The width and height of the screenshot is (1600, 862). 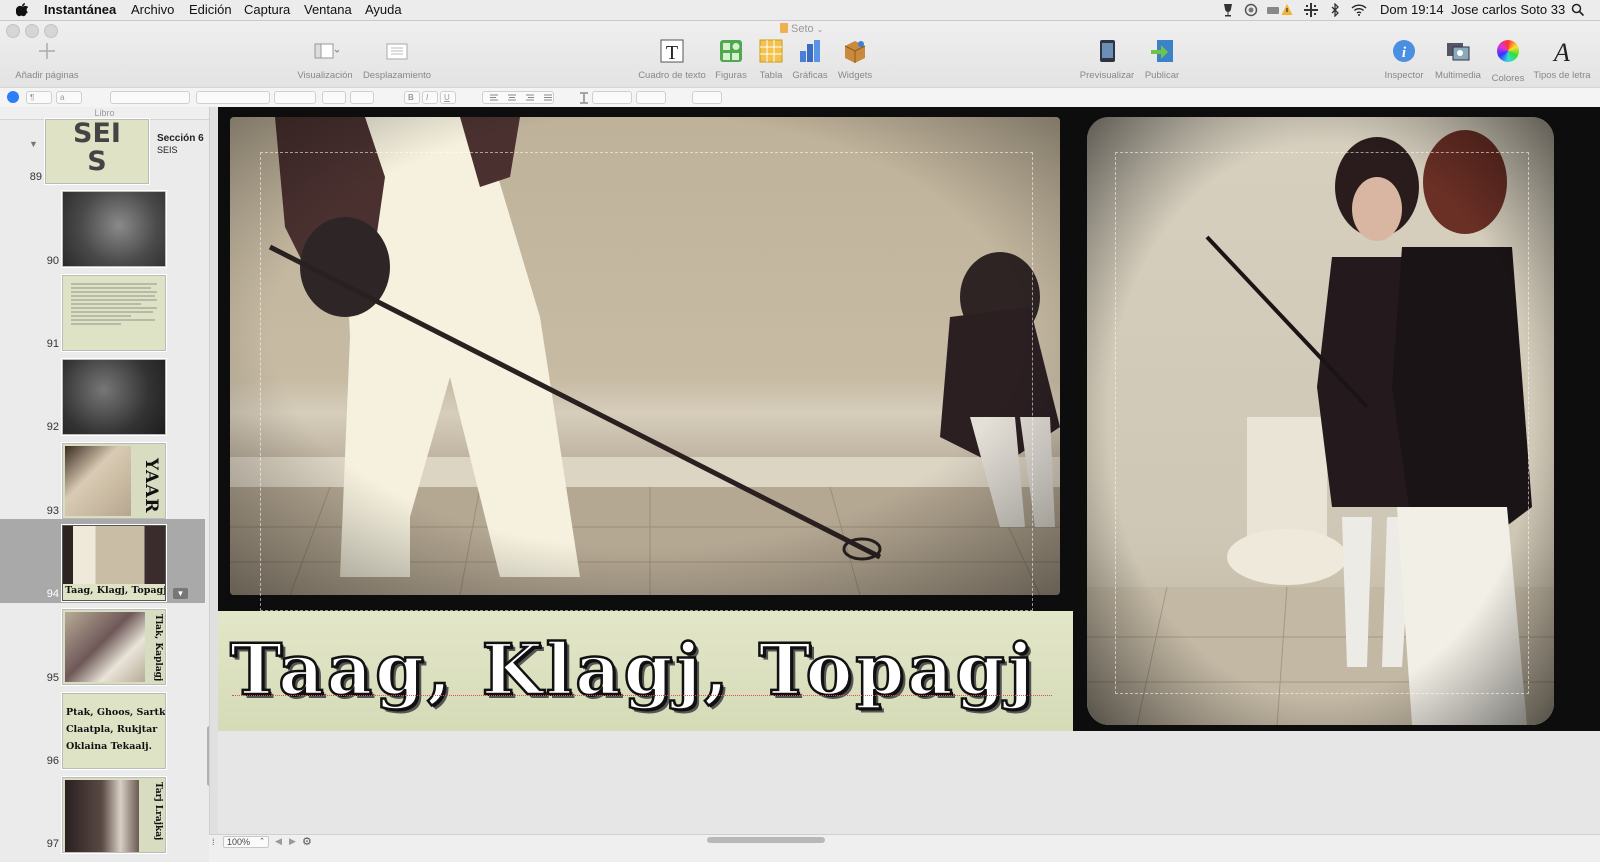 What do you see at coordinates (233, 97) in the screenshot?
I see `font-style-select` at bounding box center [233, 97].